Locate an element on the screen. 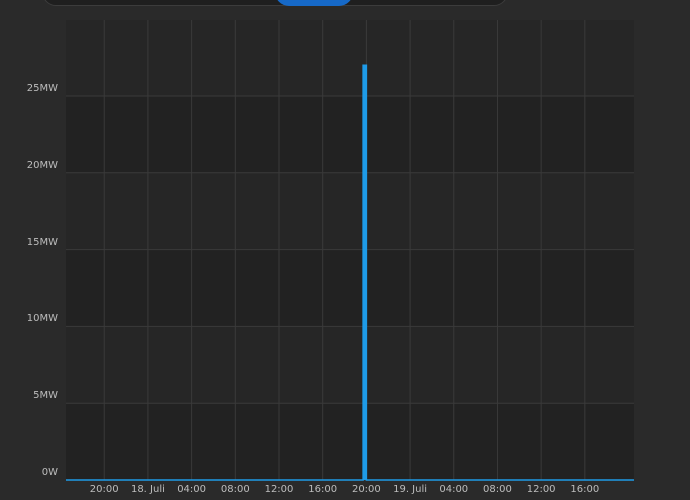 The width and height of the screenshot is (690, 500). x-tick-label: 19. Juli is located at coordinates (410, 489).